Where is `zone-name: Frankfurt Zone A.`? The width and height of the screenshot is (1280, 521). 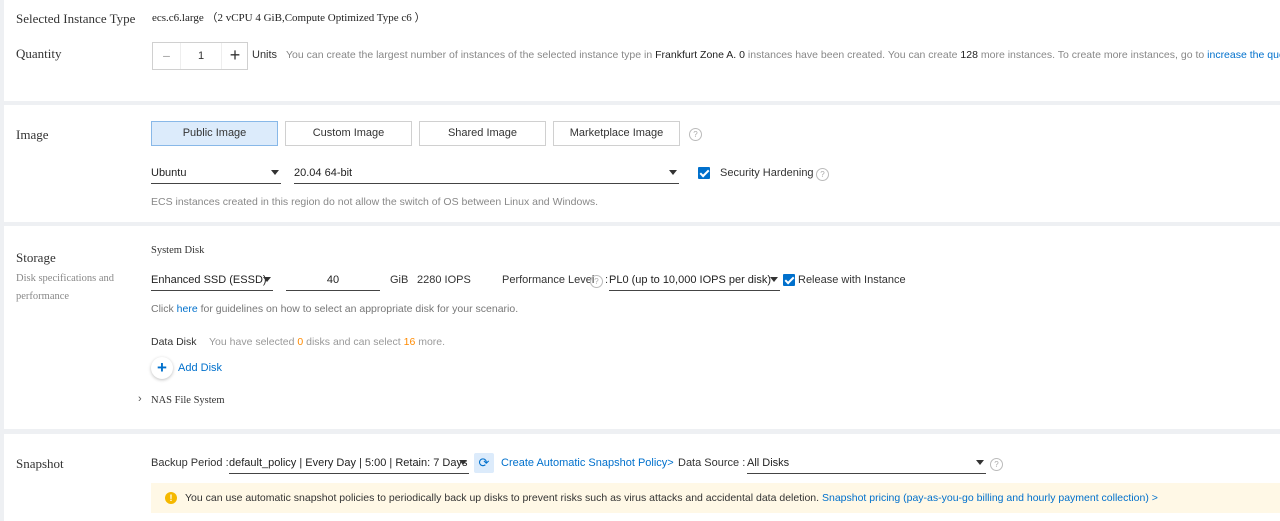
zone-name: Frankfurt Zone A. is located at coordinates (696, 55).